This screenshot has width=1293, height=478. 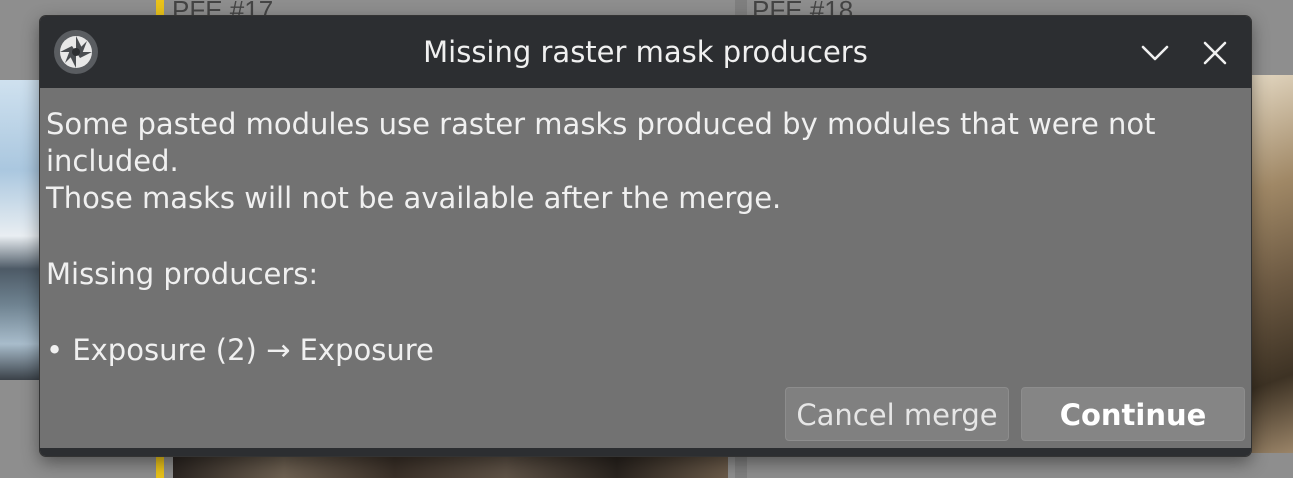 I want to click on thumbnail-image-left, so click(x=20, y=230).